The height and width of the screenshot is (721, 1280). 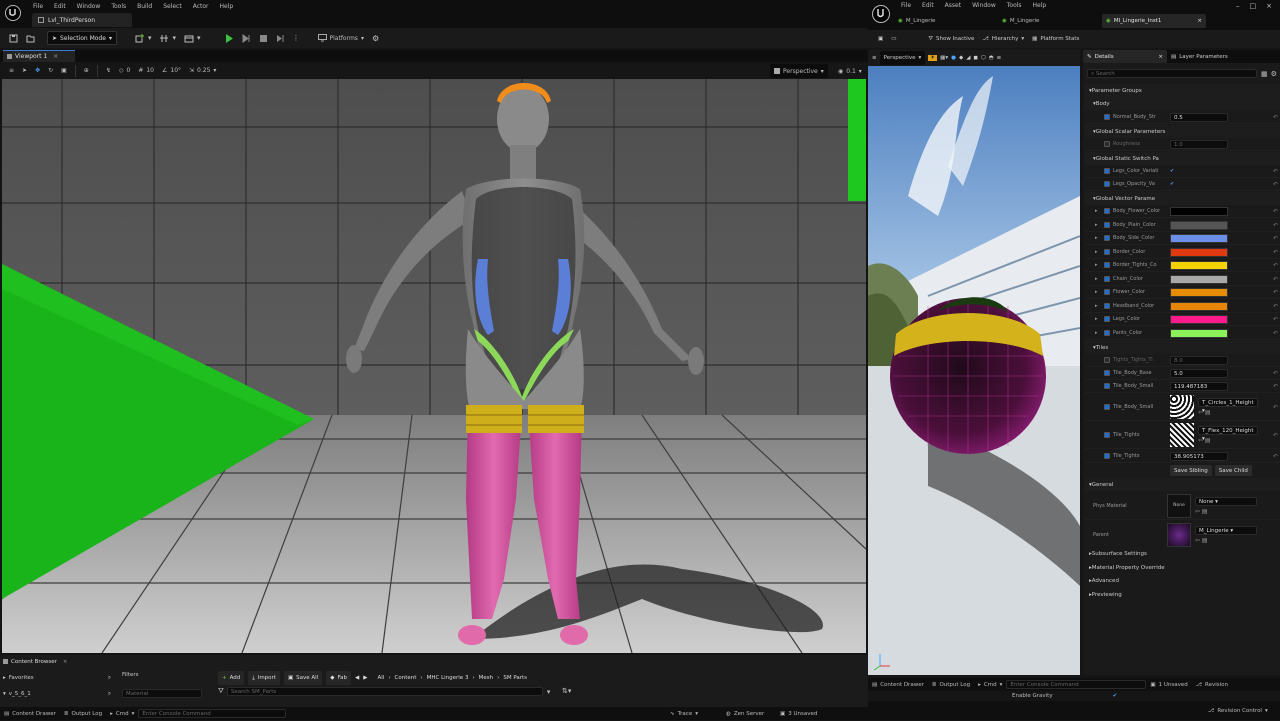 What do you see at coordinates (946, 21) in the screenshot?
I see `tab-m-lingerie-1: ◉ M_Lingerie` at bounding box center [946, 21].